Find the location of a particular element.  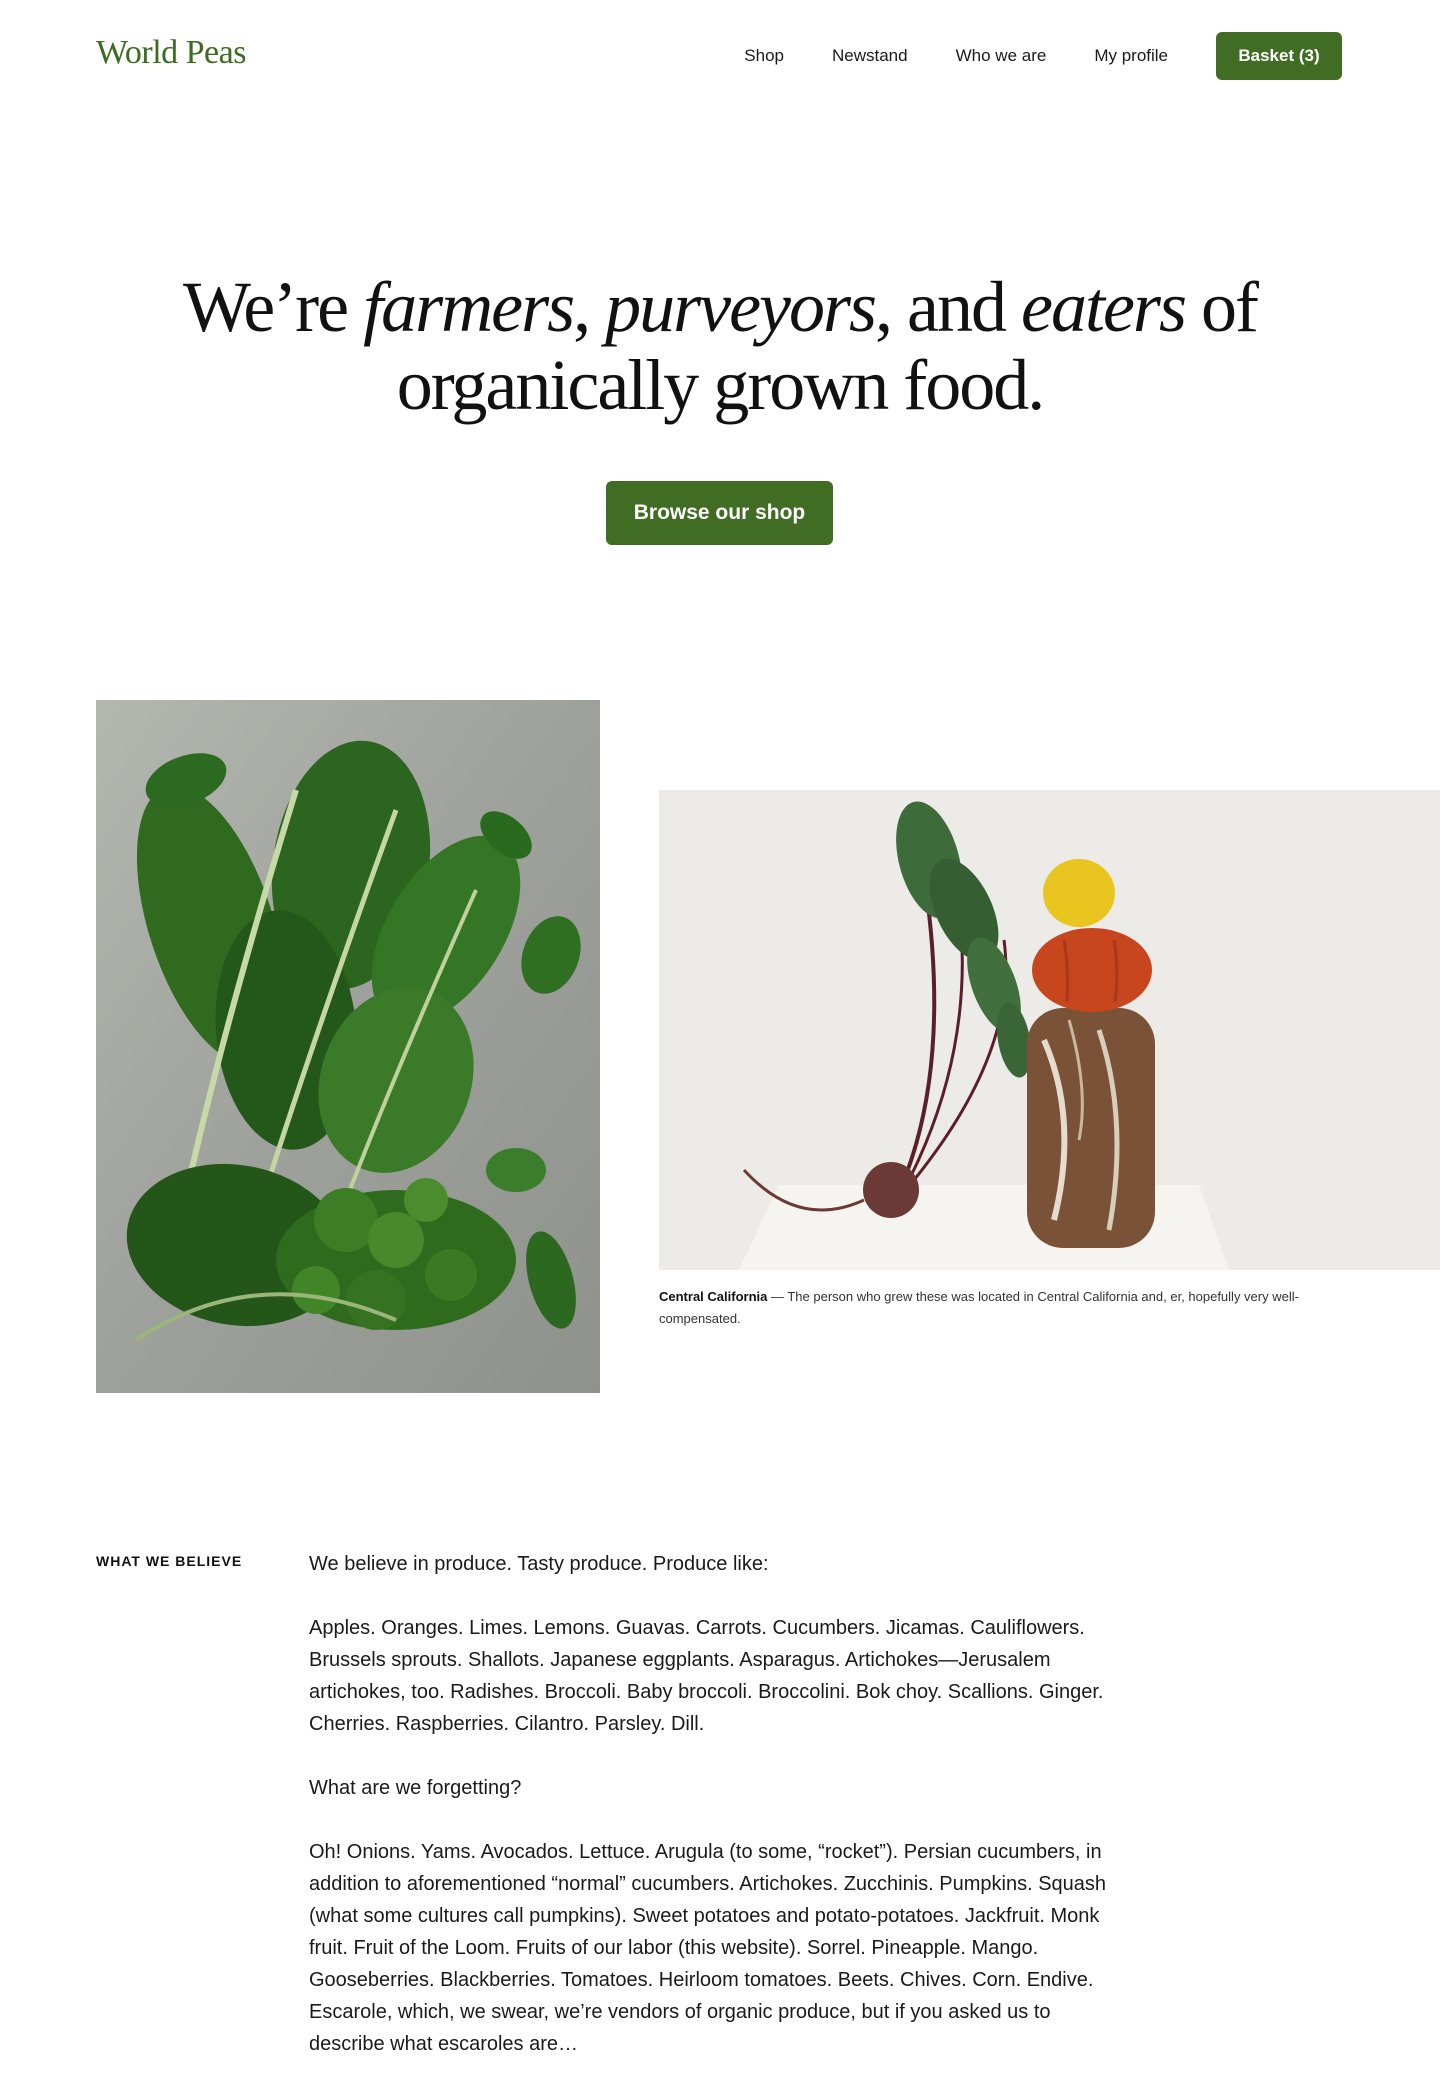

greens-photo is located at coordinates (348, 1046).